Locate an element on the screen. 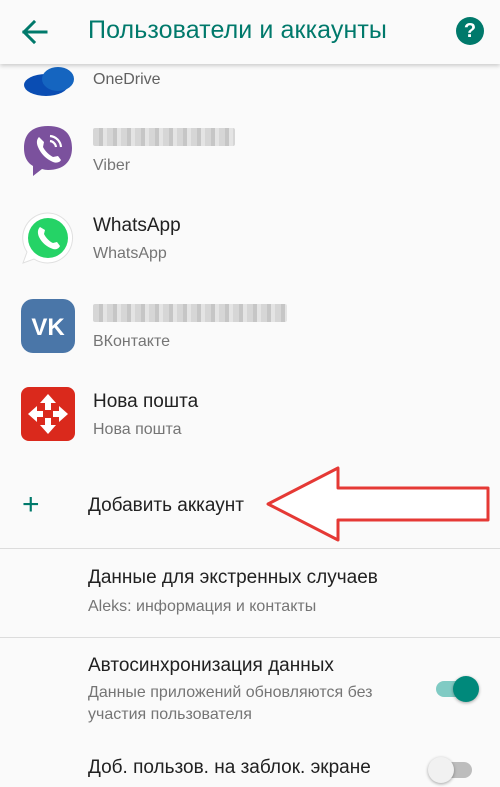  account-item-viber: Viber is located at coordinates (250, 152).